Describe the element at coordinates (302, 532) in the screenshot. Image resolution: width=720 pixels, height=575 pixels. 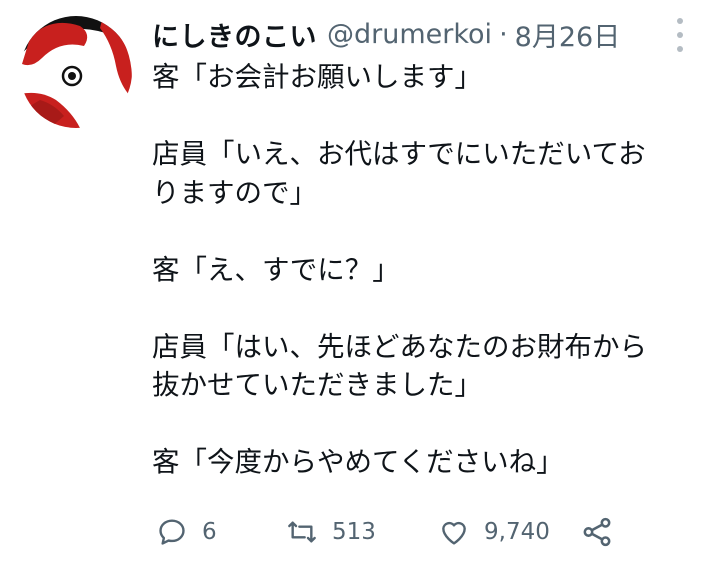
I see `retweet-icon` at that location.